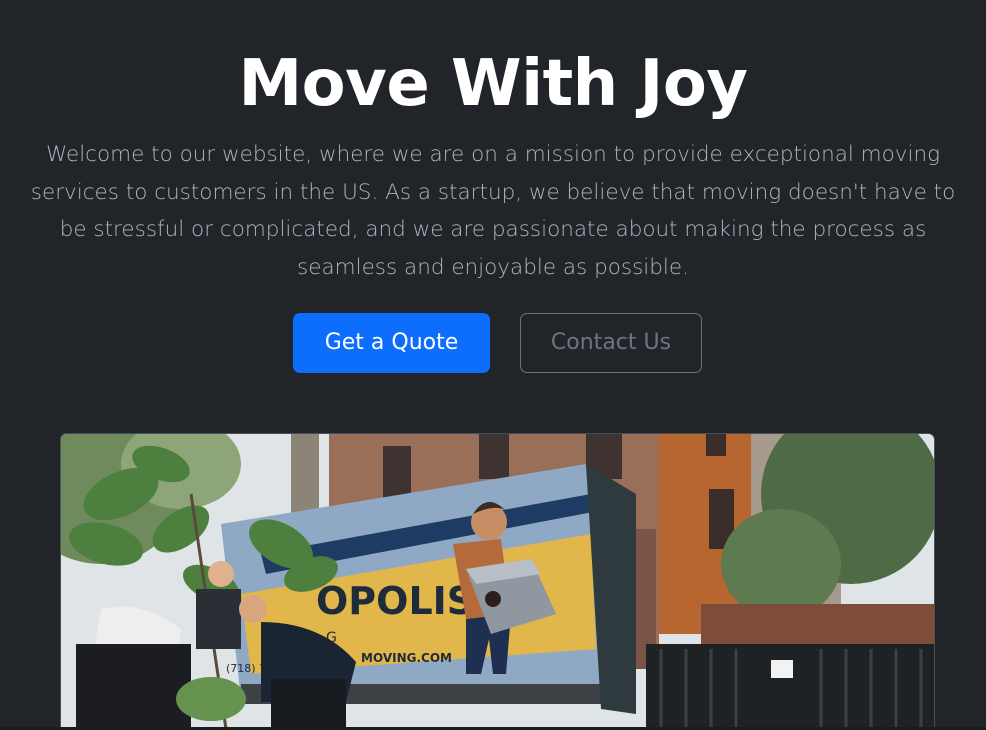 The image size is (986, 730). What do you see at coordinates (406, 658) in the screenshot?
I see `truck-web-text: MOVING.COM` at bounding box center [406, 658].